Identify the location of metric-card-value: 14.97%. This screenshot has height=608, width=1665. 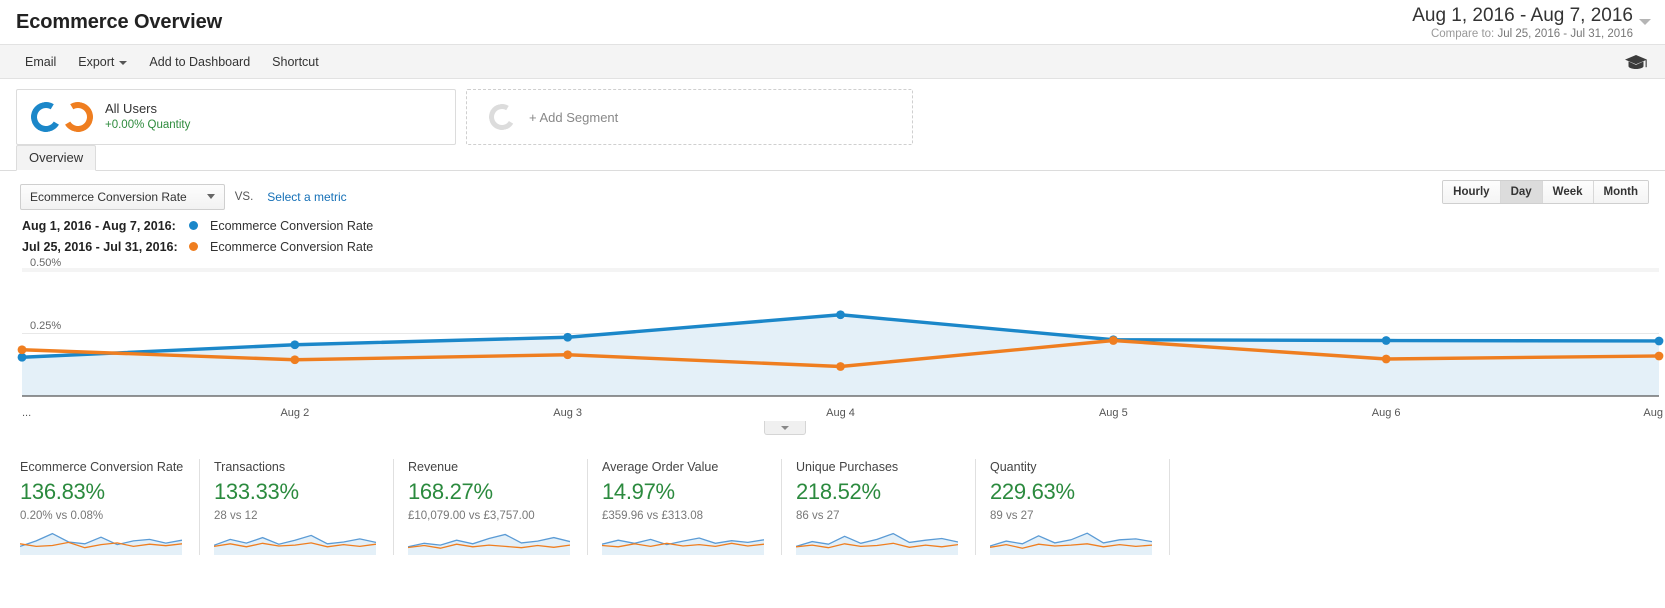
(638, 492).